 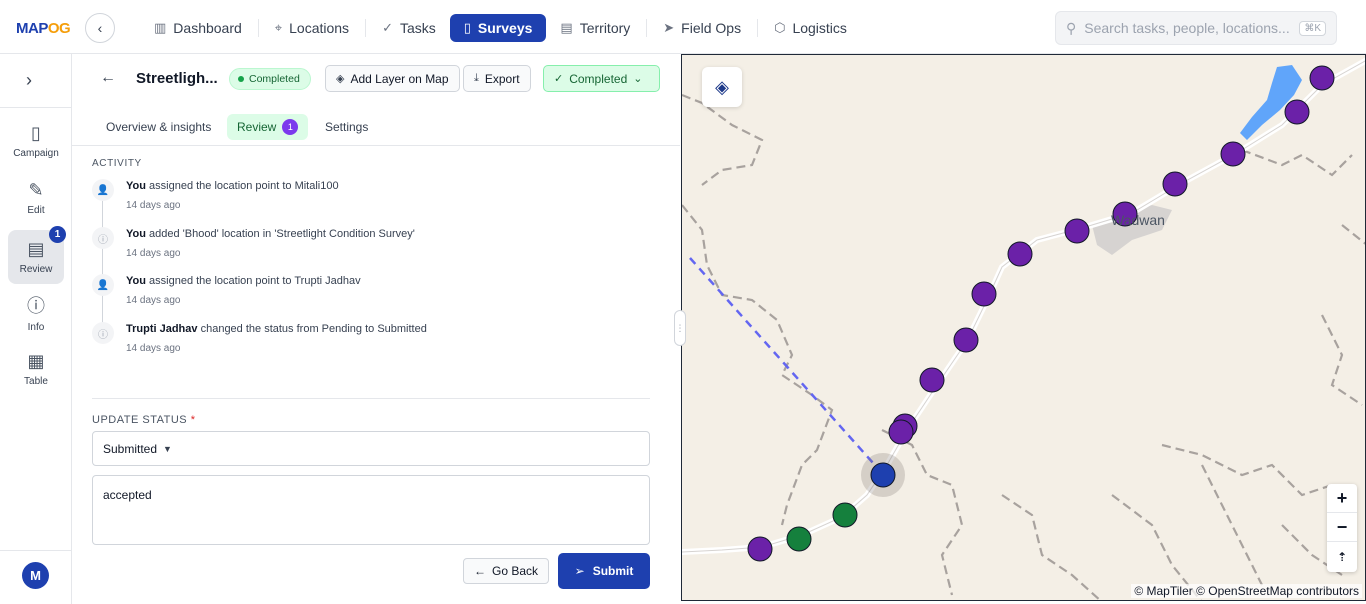 I want to click on town-label: Wadwan, so click(x=1138, y=220).